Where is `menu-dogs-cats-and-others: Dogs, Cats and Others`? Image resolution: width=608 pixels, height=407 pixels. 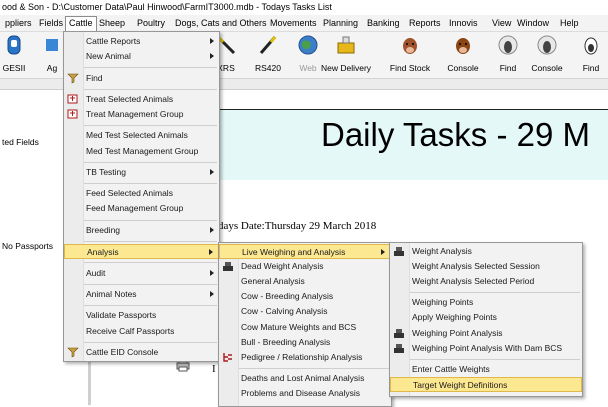 menu-dogs-cats-and-others: Dogs, Cats and Others is located at coordinates (221, 23).